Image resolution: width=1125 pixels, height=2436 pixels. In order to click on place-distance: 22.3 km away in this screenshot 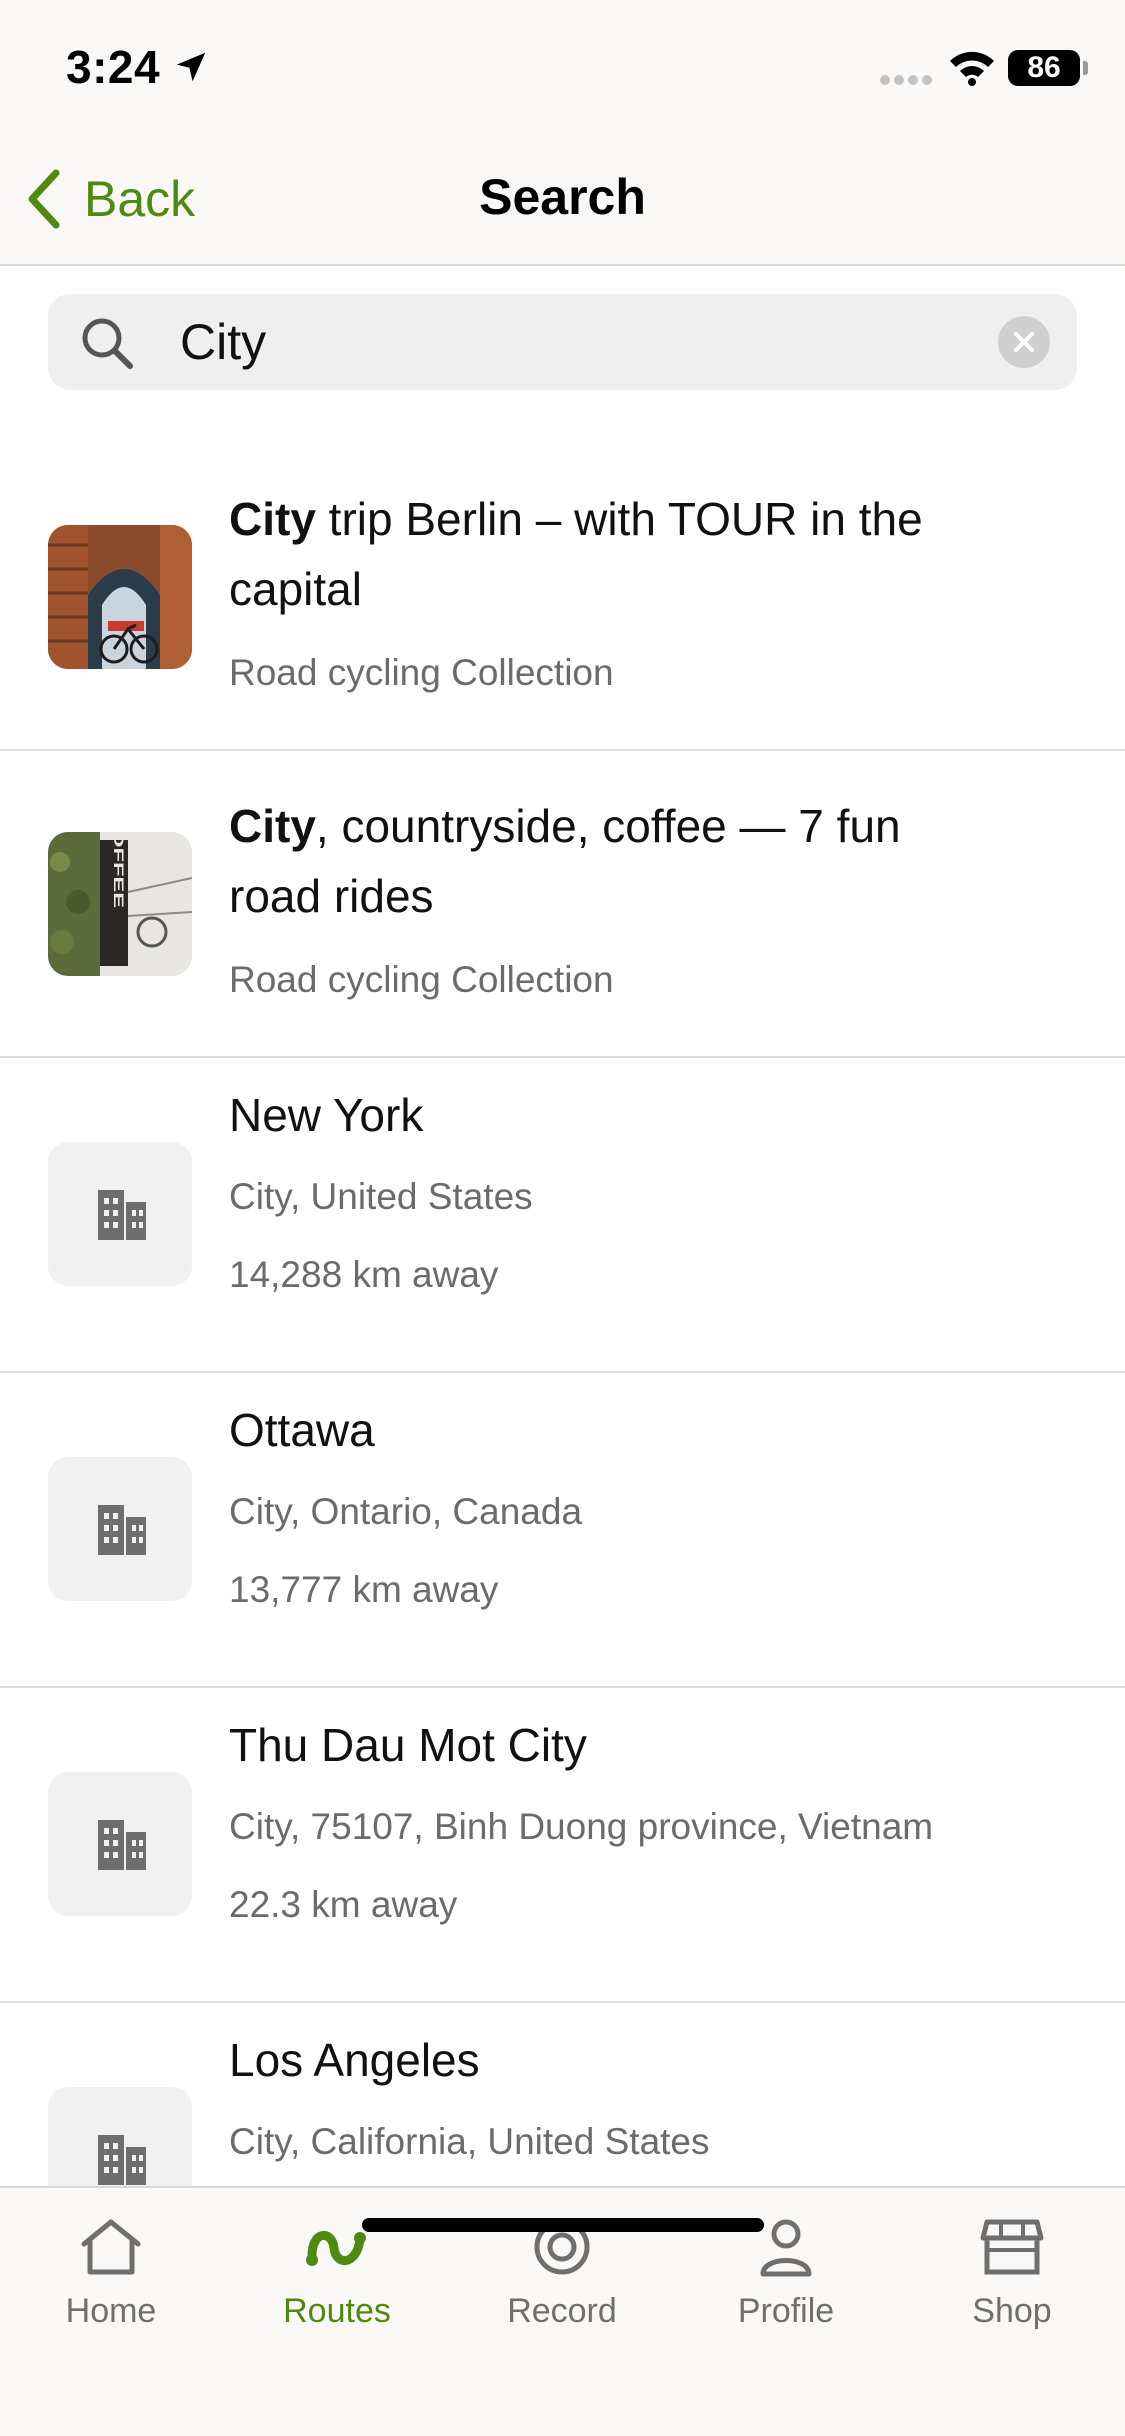, I will do `click(343, 1904)`.